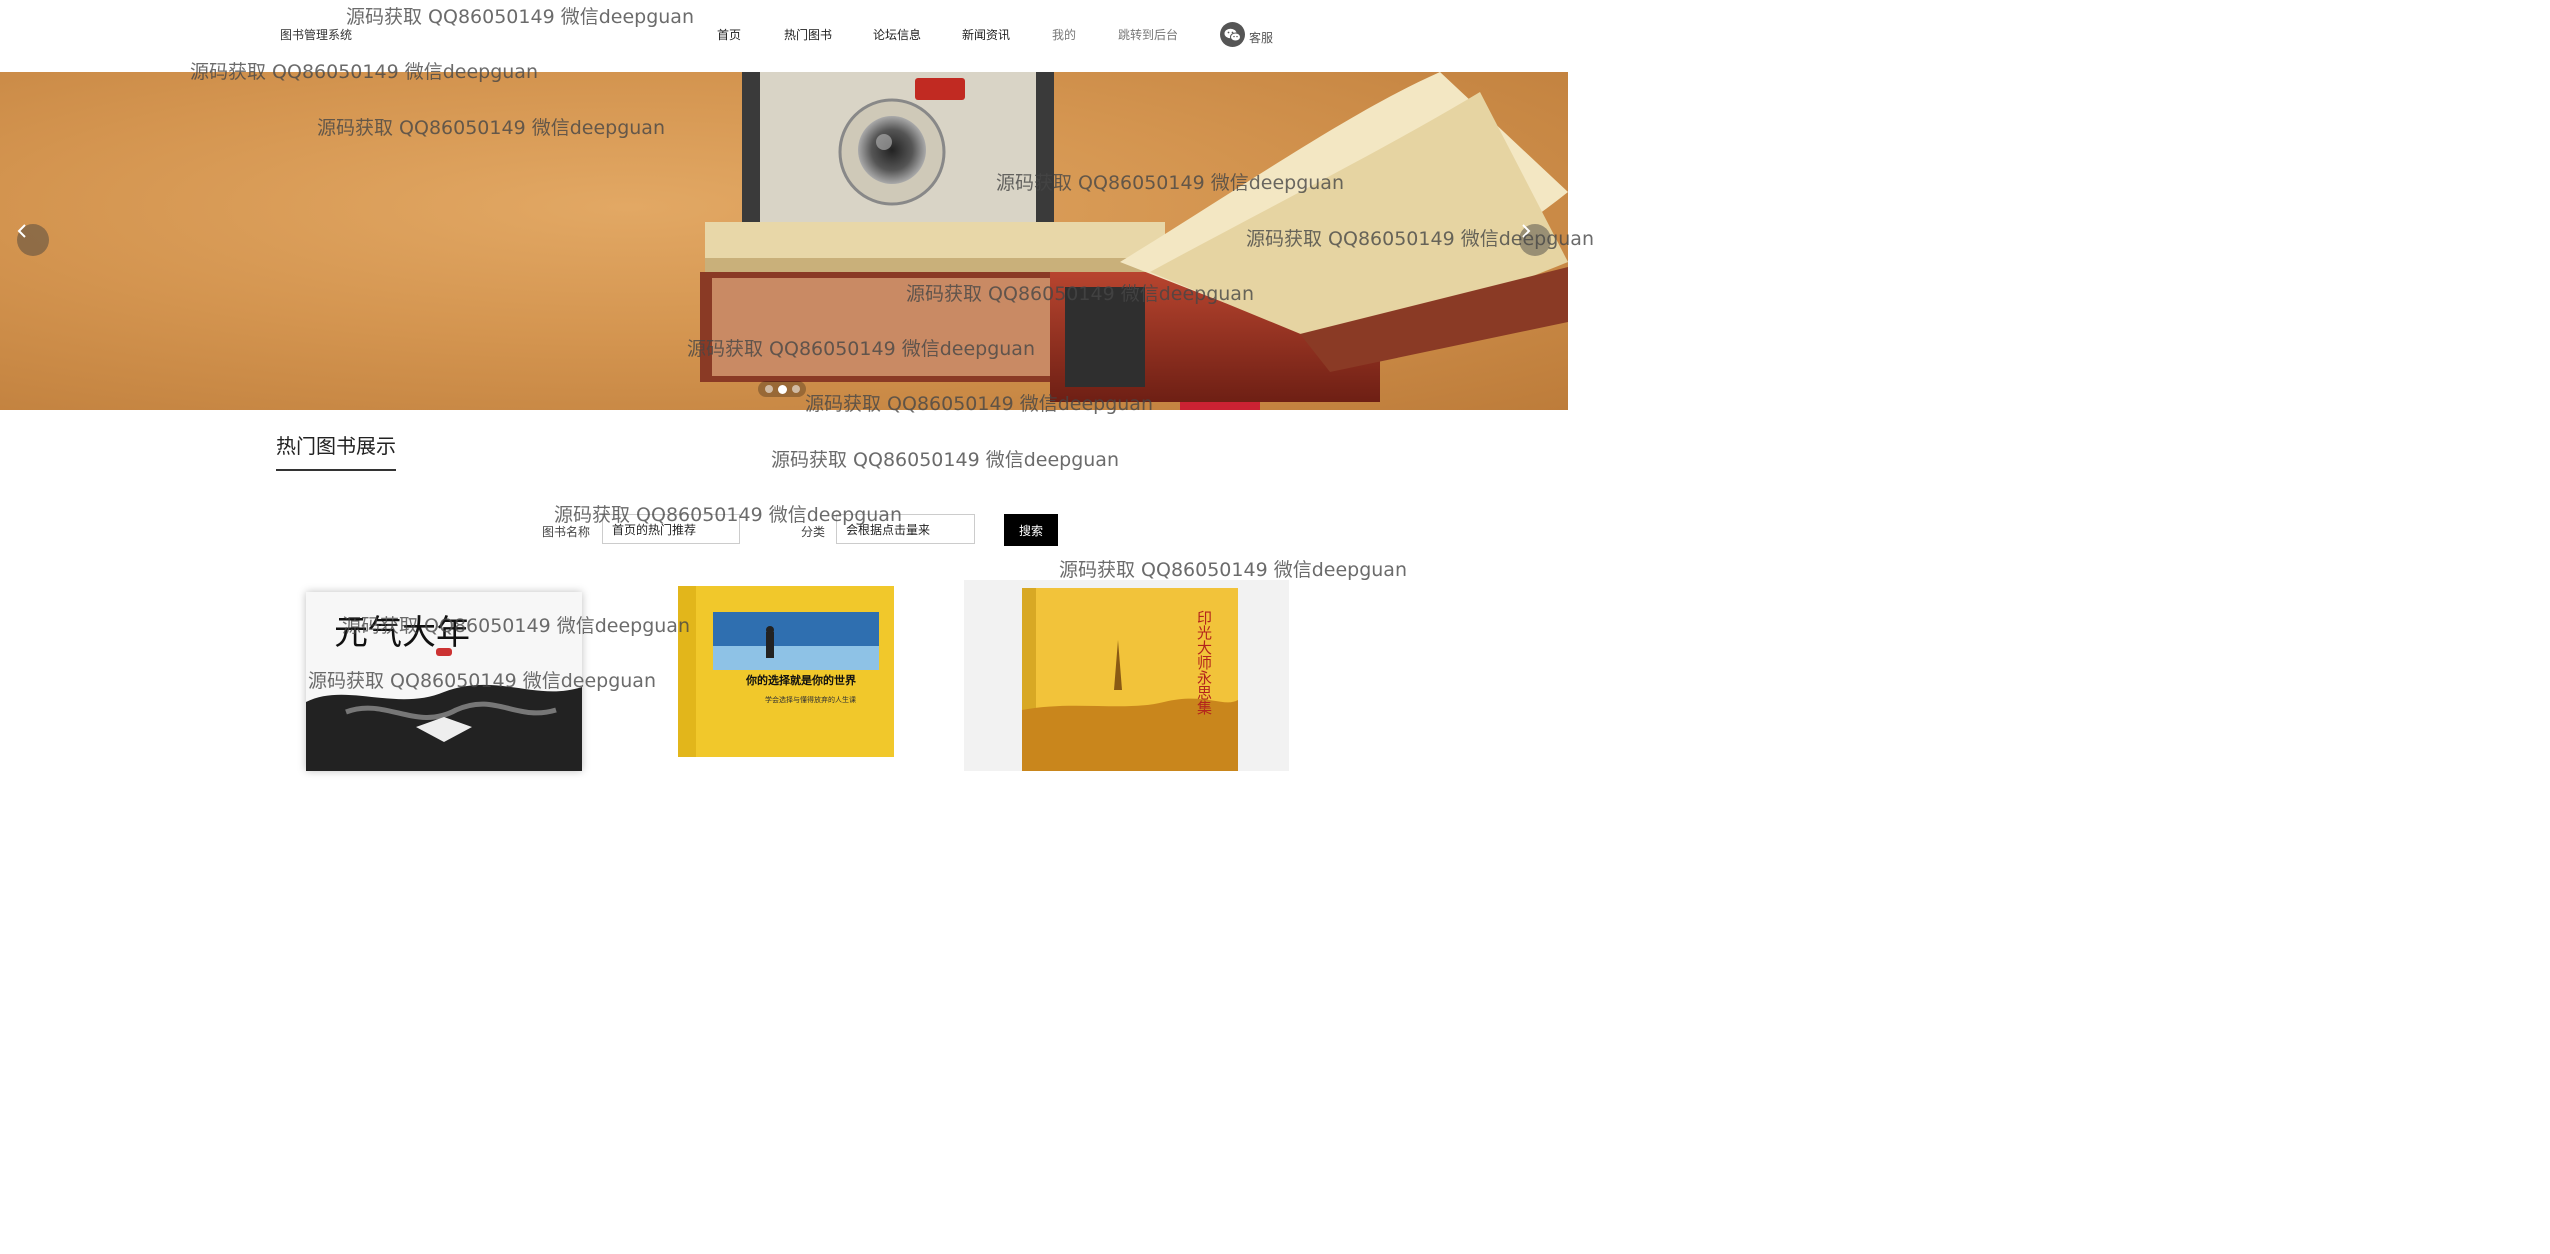 The image size is (2550, 1254). I want to click on book-card-3: 印光大师永思集, so click(1126, 675).